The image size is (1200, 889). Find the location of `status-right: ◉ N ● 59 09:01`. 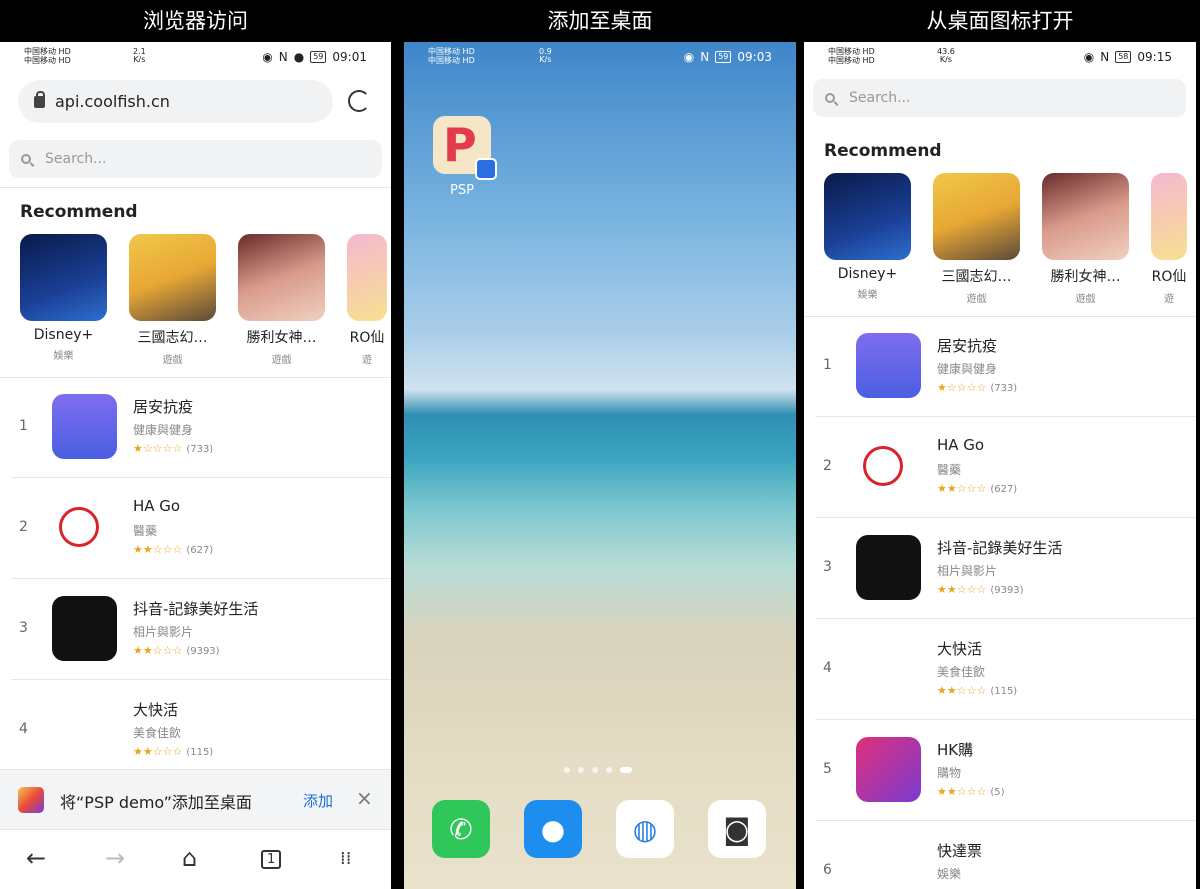

status-right: ◉ N ● 59 09:01 is located at coordinates (314, 57).